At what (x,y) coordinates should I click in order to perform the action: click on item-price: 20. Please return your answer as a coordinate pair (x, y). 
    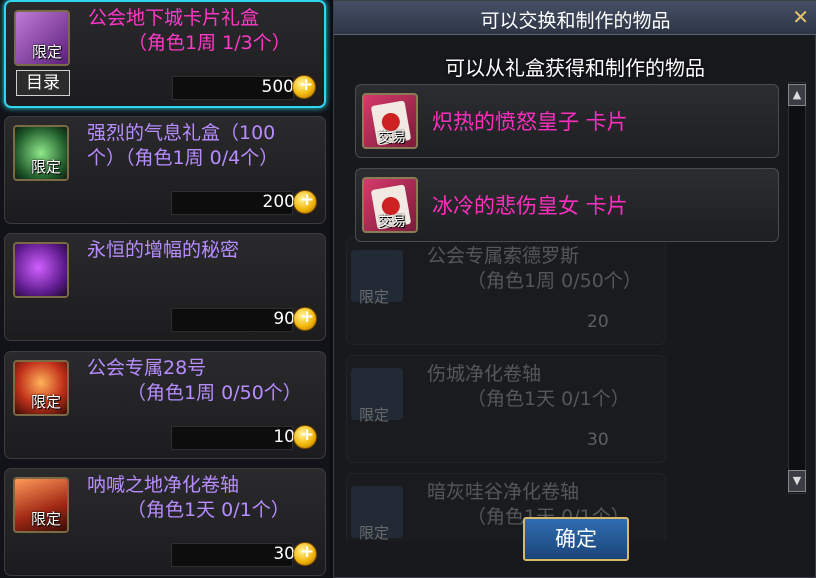
    Looking at the image, I should click on (598, 322).